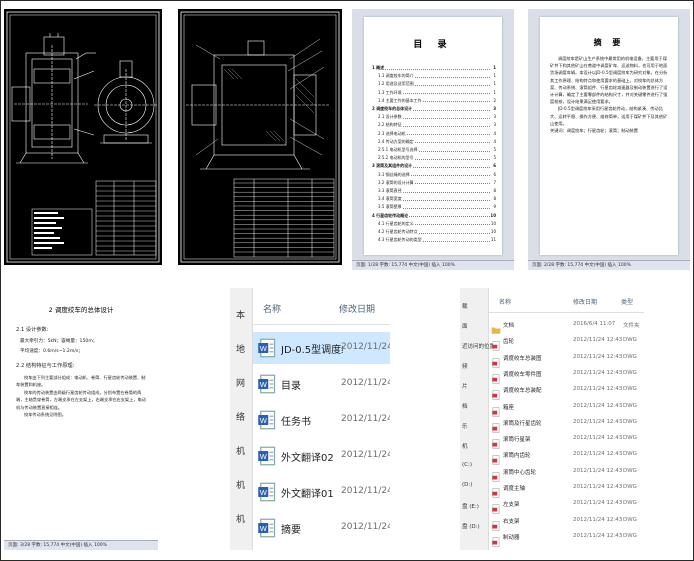 The width and height of the screenshot is (694, 561). I want to click on file-row: W 任务书2012/11/24 12:43Microsoft, so click(321, 420).